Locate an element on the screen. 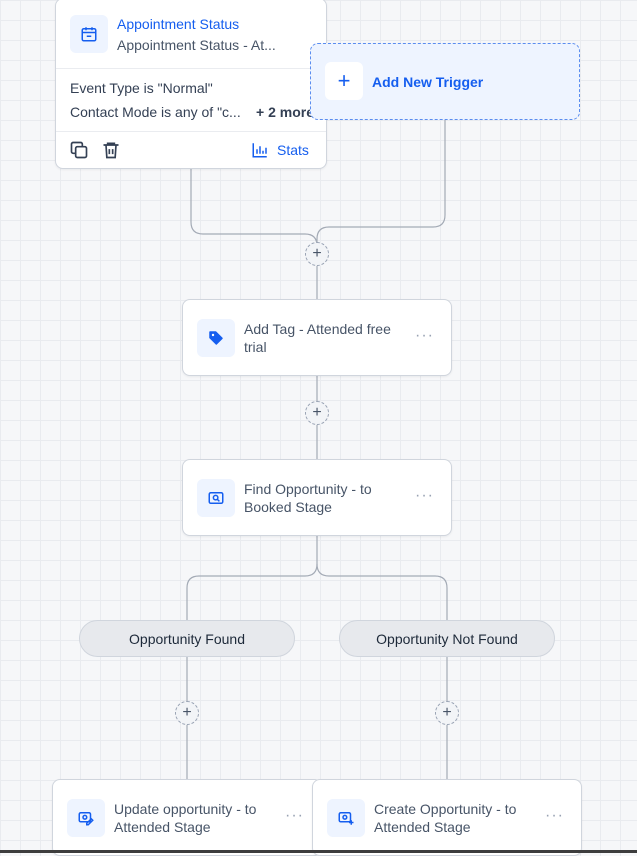 The image size is (637, 856). action-card-add-tag: Add Tag - Attended free trial ··· is located at coordinates (317, 337).